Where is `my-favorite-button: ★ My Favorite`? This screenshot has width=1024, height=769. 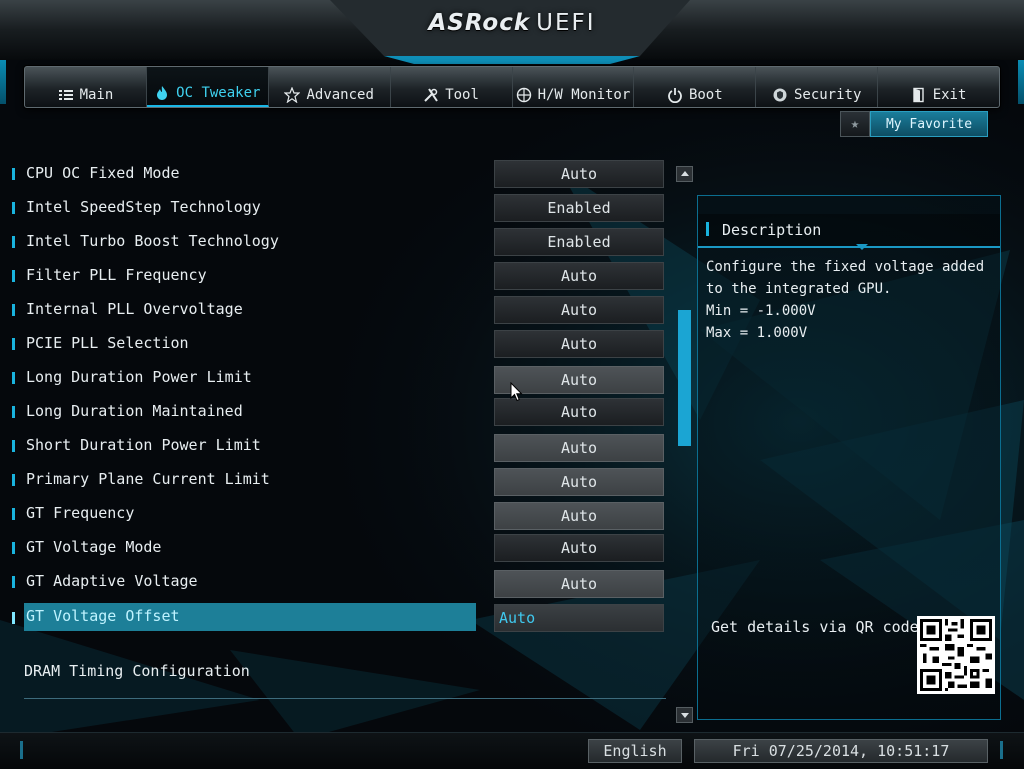 my-favorite-button: ★ My Favorite is located at coordinates (914, 124).